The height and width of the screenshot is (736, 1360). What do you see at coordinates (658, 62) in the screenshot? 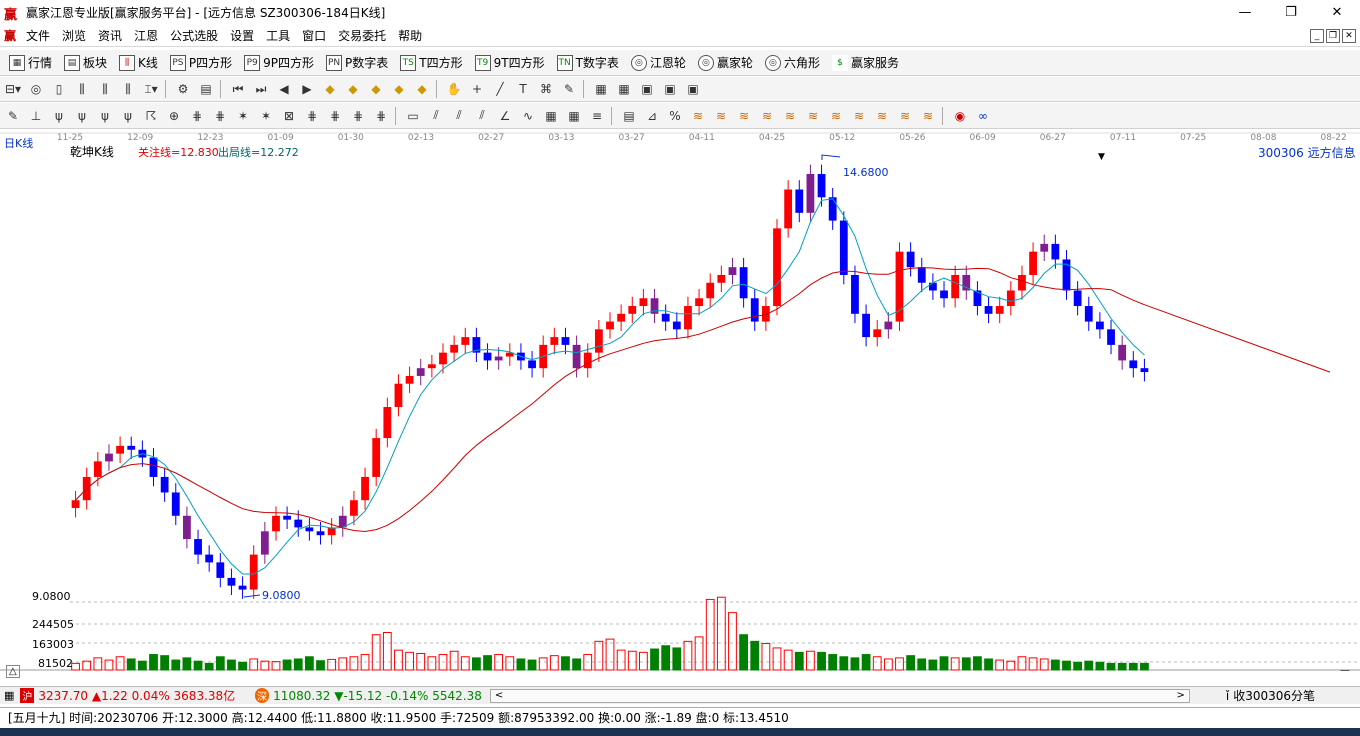
I see `toolbar-gann-wheel: ◎ 江恩轮` at bounding box center [658, 62].